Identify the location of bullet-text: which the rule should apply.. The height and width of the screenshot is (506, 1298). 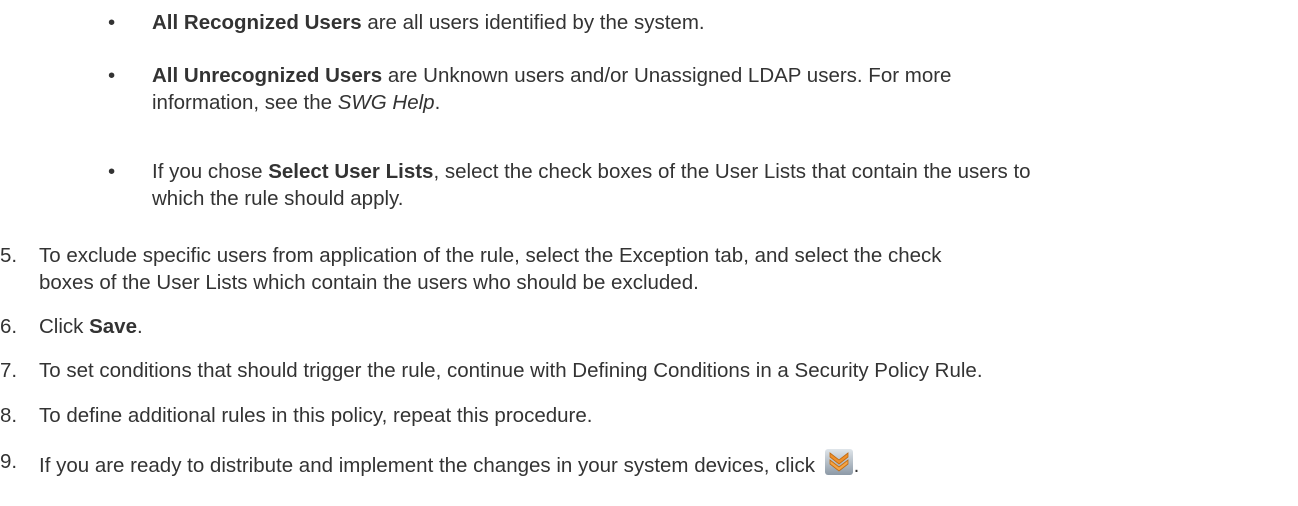
(278, 198).